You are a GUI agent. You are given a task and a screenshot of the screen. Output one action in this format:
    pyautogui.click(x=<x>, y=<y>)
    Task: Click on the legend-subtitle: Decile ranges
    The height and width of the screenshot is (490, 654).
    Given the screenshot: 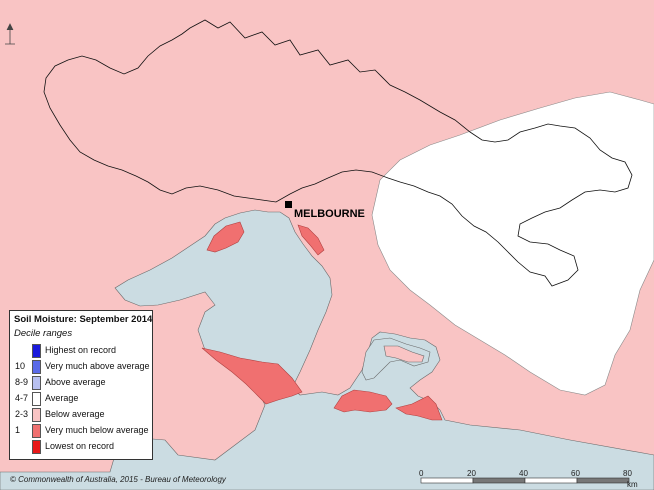 What is the action you would take?
    pyautogui.click(x=43, y=333)
    